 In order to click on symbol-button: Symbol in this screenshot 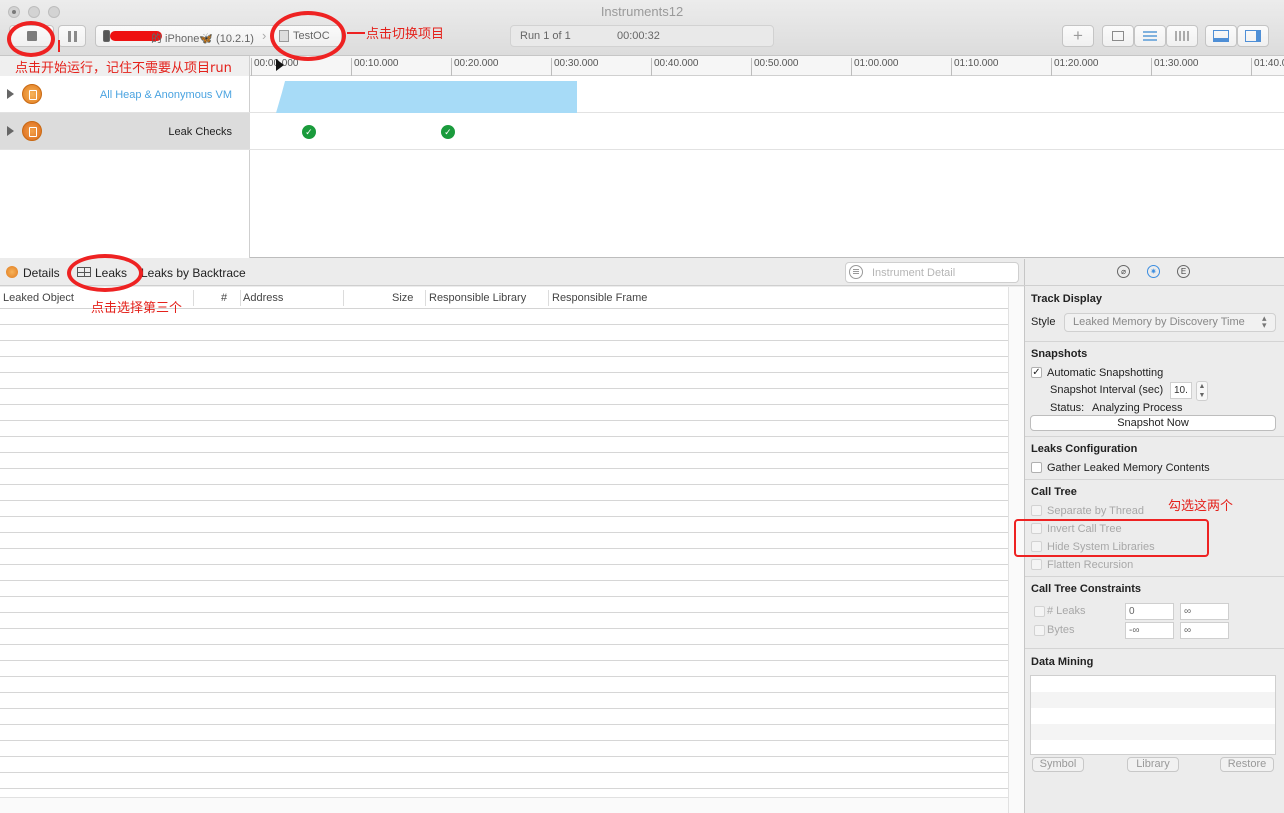, I will do `click(1058, 764)`.